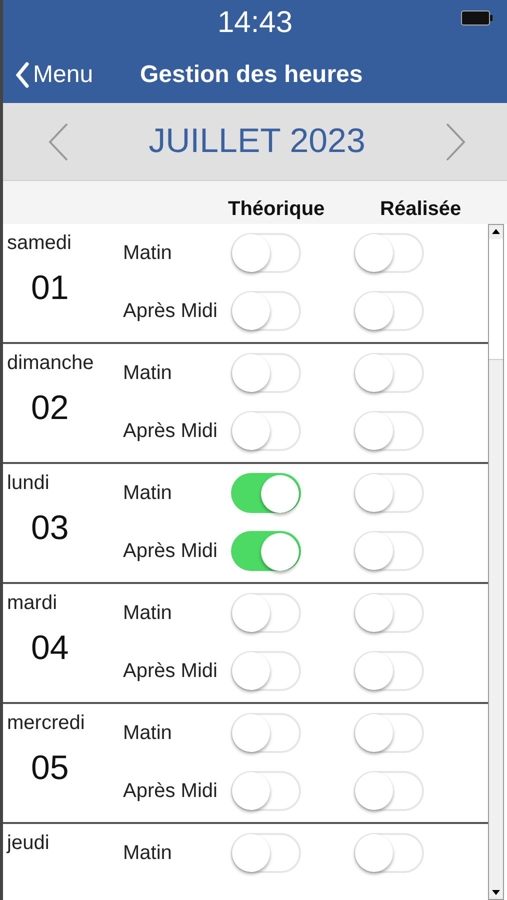  Describe the element at coordinates (32, 603) in the screenshot. I see `day-name: mardi` at that location.